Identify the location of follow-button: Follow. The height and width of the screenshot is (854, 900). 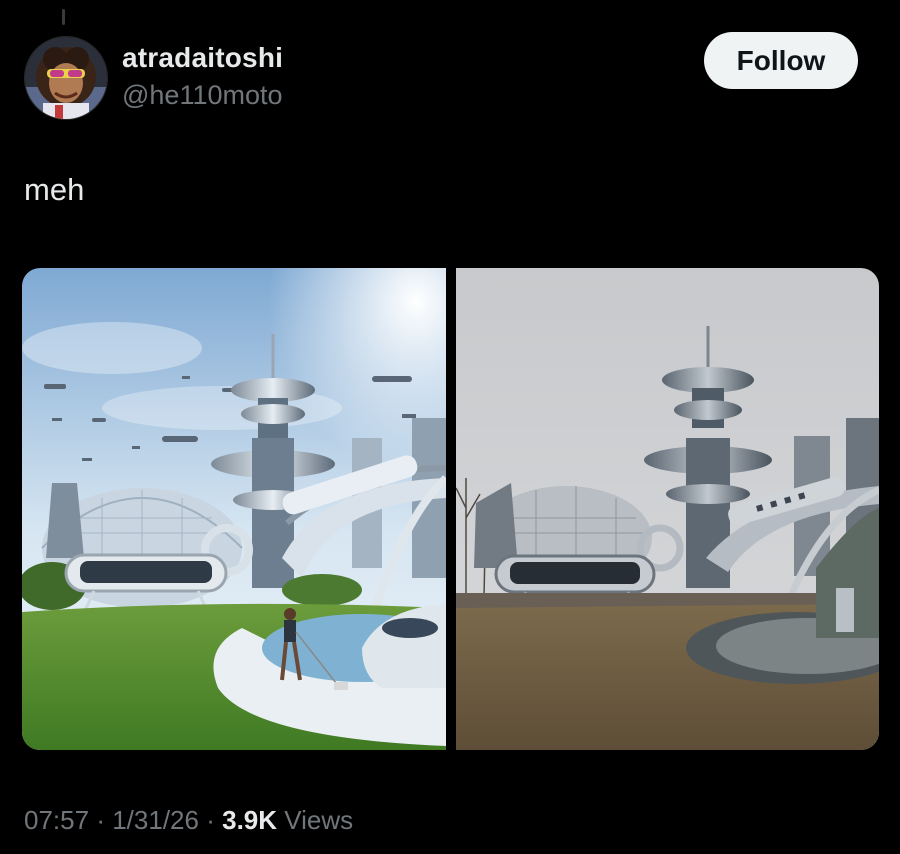
(781, 60).